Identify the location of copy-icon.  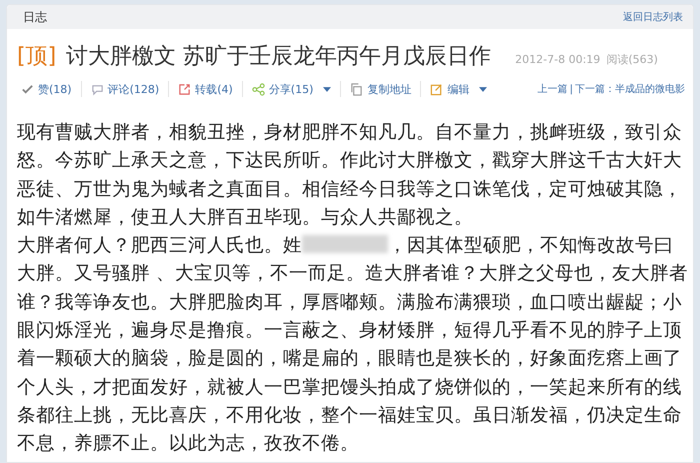
(357, 89).